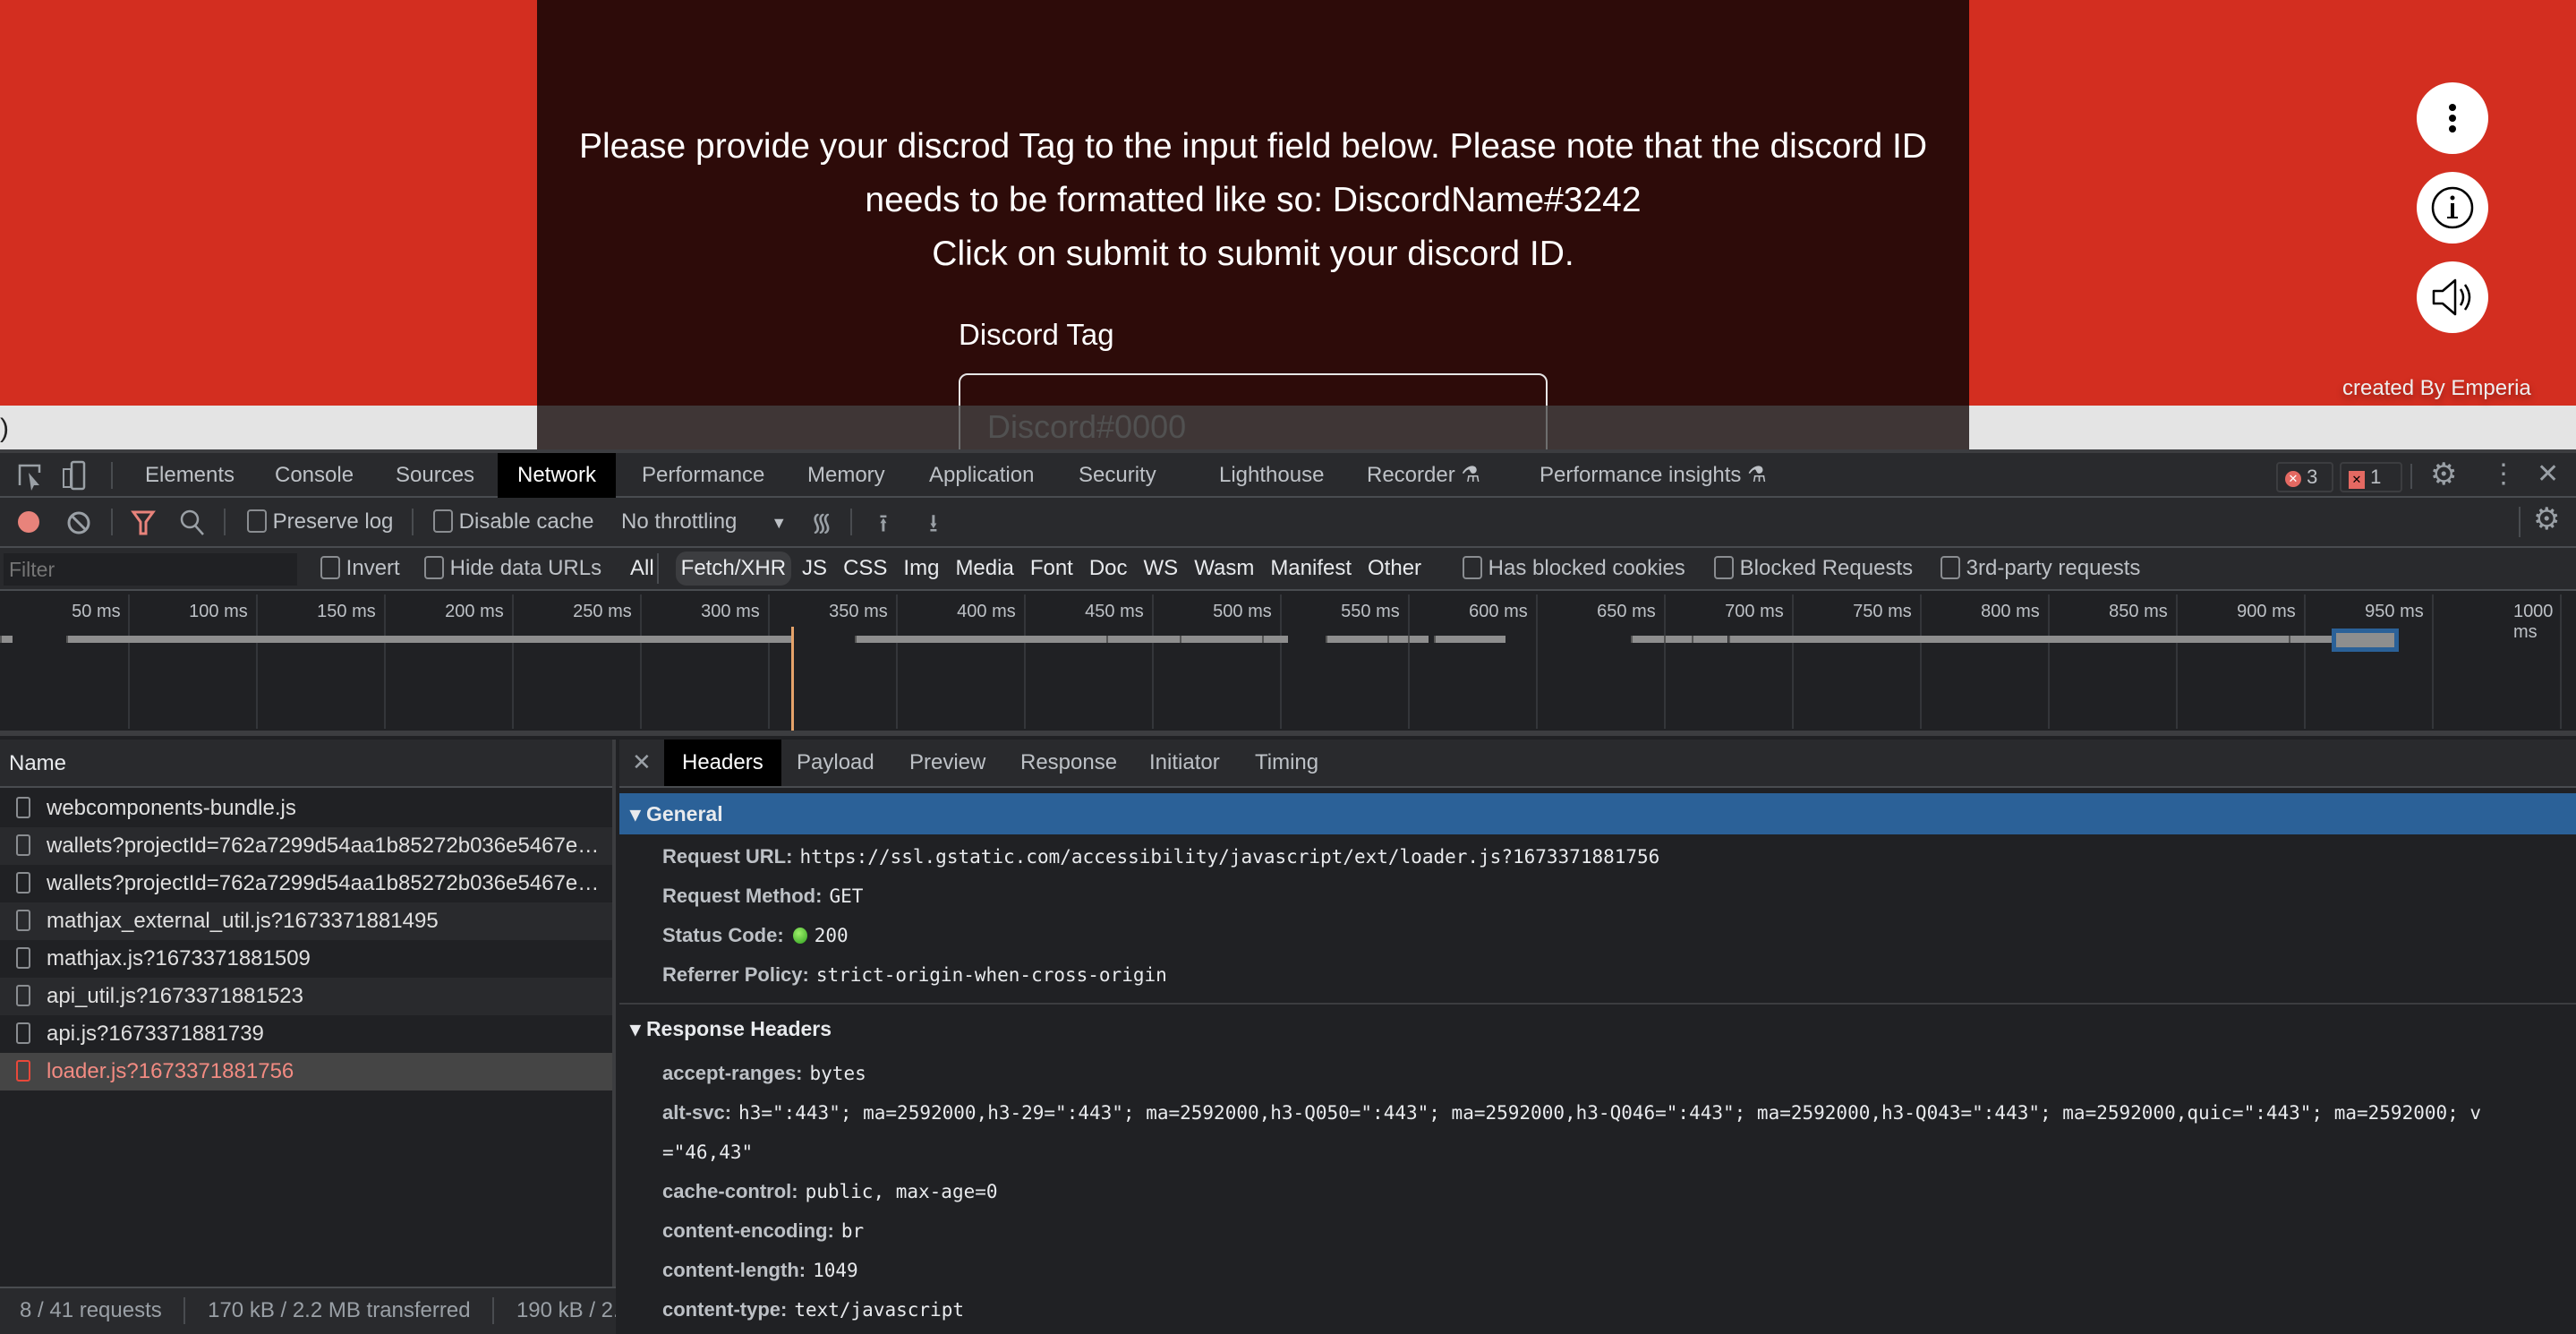 Image resolution: width=2576 pixels, height=1334 pixels. What do you see at coordinates (1184, 763) in the screenshot?
I see `tab-initiator: Initiator` at bounding box center [1184, 763].